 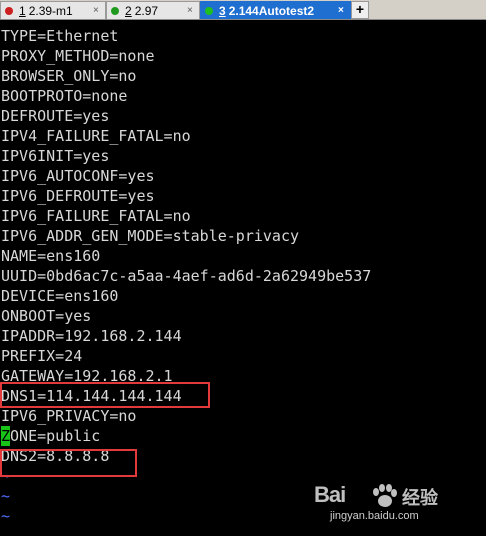 What do you see at coordinates (60, 36) in the screenshot?
I see `config-line: TYPE=Ethernet` at bounding box center [60, 36].